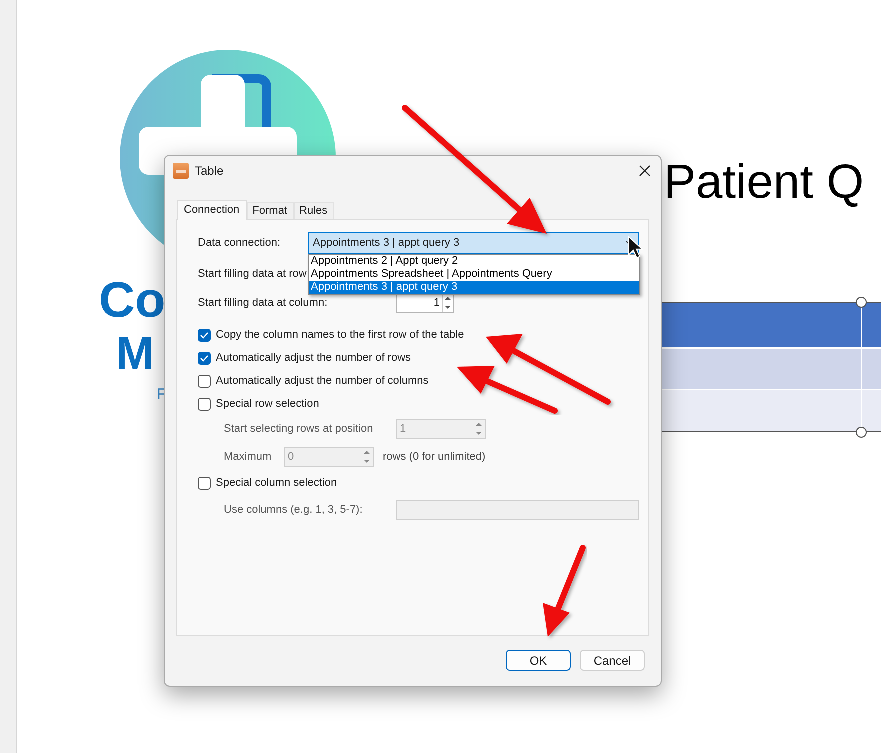  Describe the element at coordinates (252, 274) in the screenshot. I see `field-label: Start filling data at row` at that location.